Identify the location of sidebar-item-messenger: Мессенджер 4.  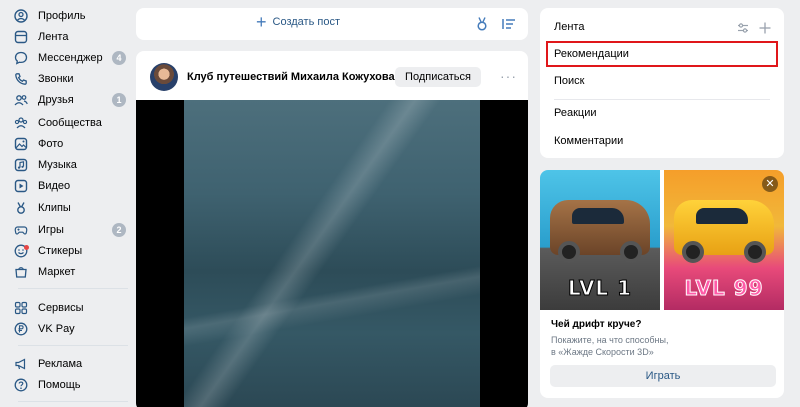
(72, 58).